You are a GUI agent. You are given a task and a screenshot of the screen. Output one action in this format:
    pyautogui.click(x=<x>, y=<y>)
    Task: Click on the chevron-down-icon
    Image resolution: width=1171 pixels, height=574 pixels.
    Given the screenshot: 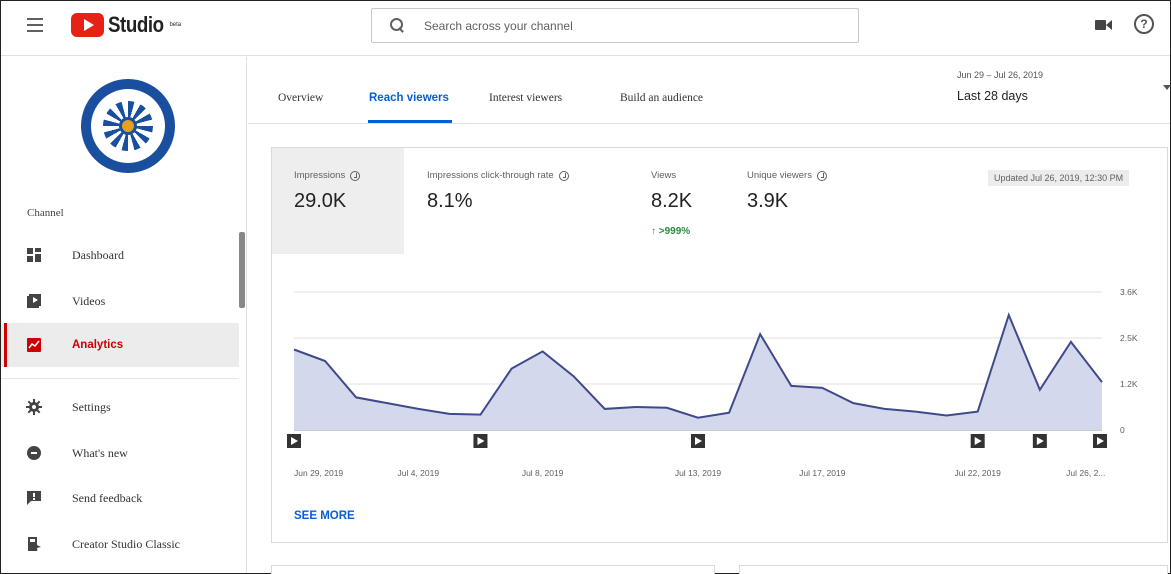 What is the action you would take?
    pyautogui.click(x=1167, y=87)
    